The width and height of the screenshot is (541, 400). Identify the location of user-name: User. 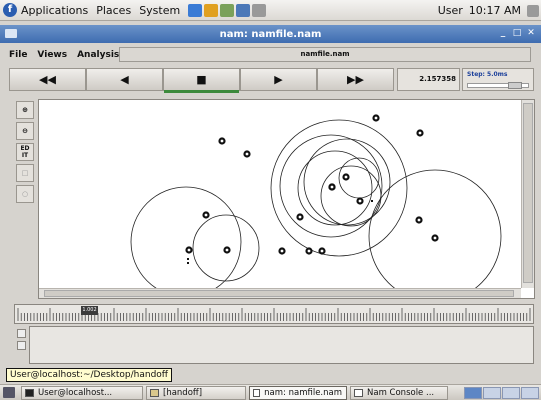
(450, 10).